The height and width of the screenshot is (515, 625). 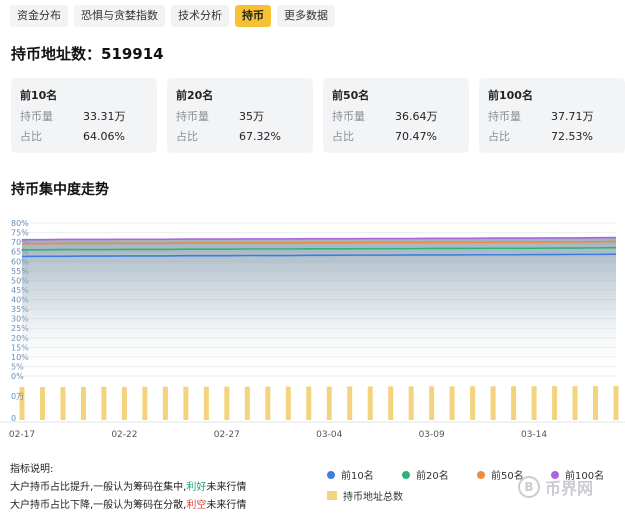 I want to click on legend-label: 前10名, so click(x=357, y=476).